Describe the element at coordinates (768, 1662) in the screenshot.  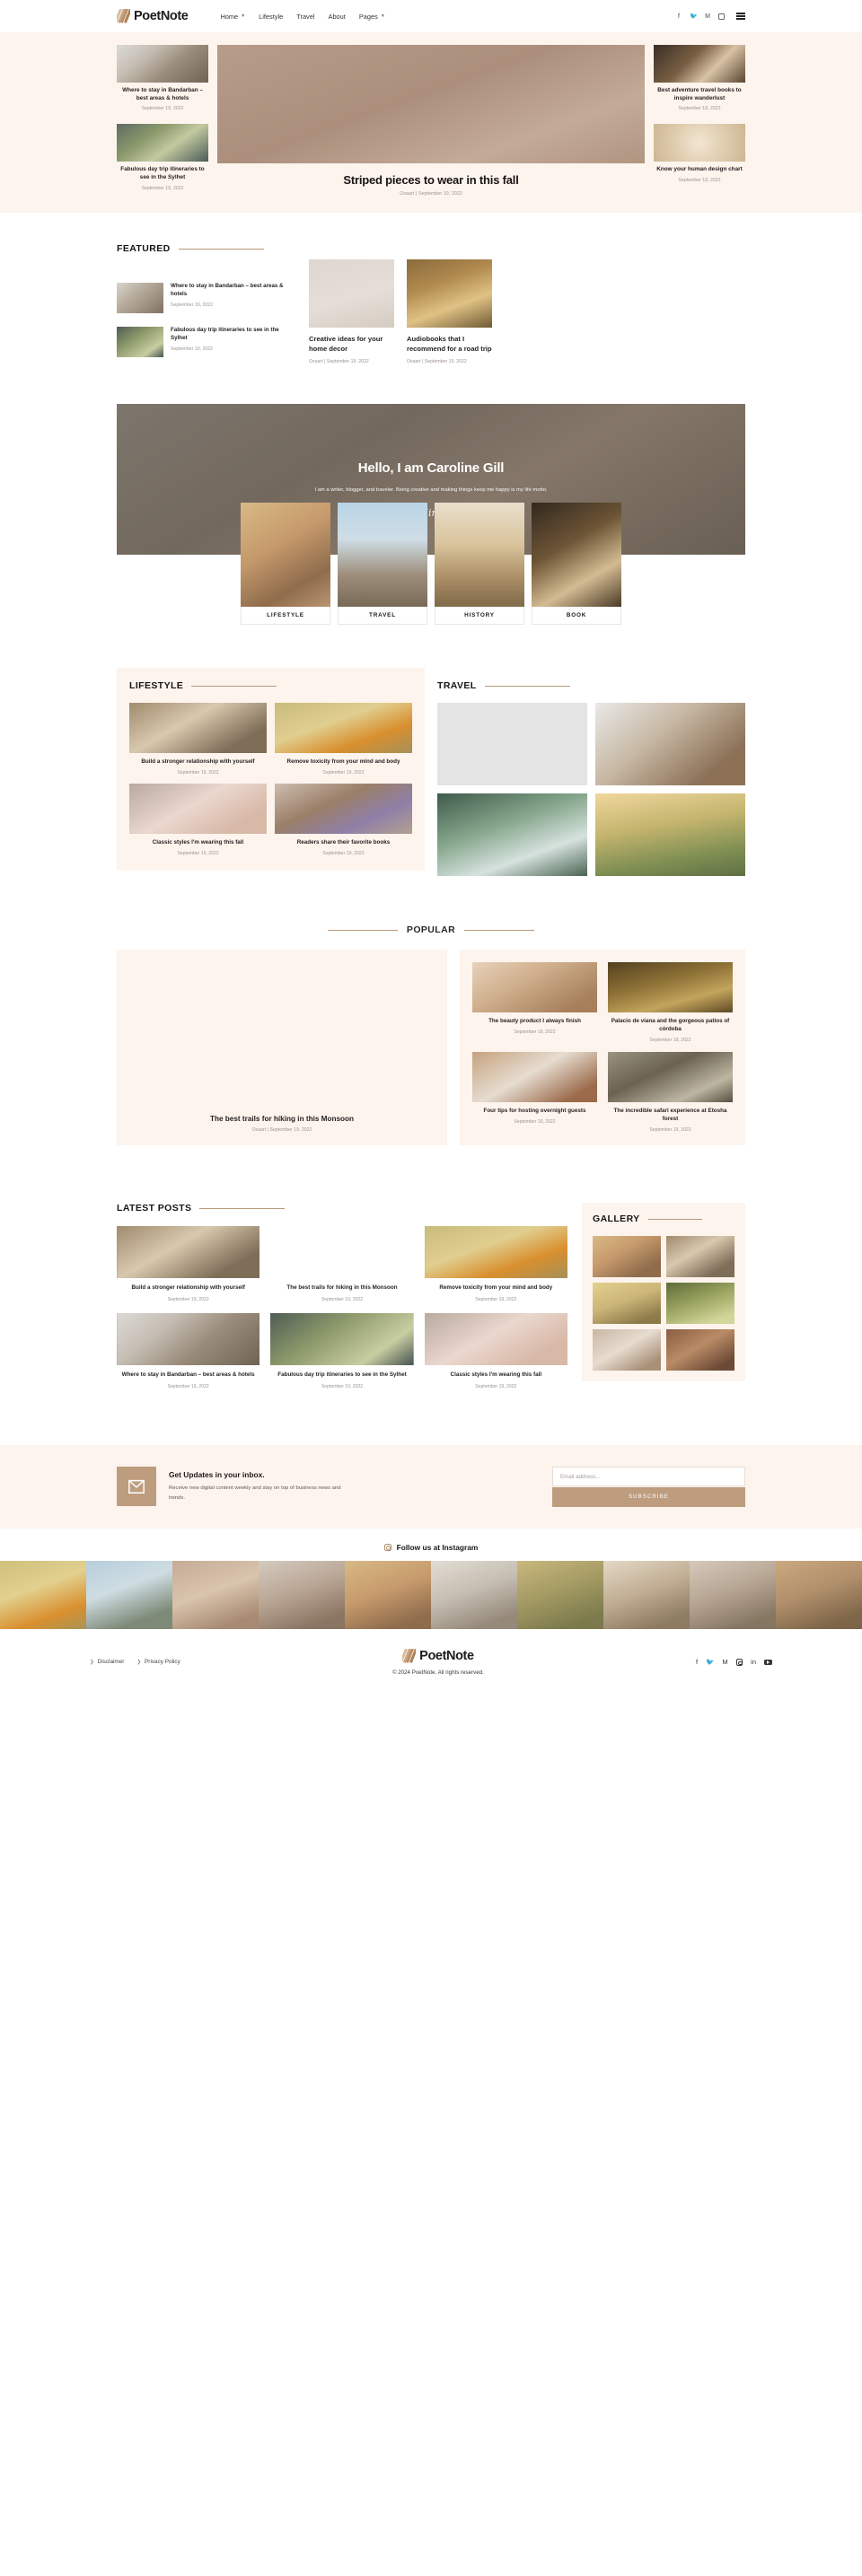
I see `youtube-icon` at that location.